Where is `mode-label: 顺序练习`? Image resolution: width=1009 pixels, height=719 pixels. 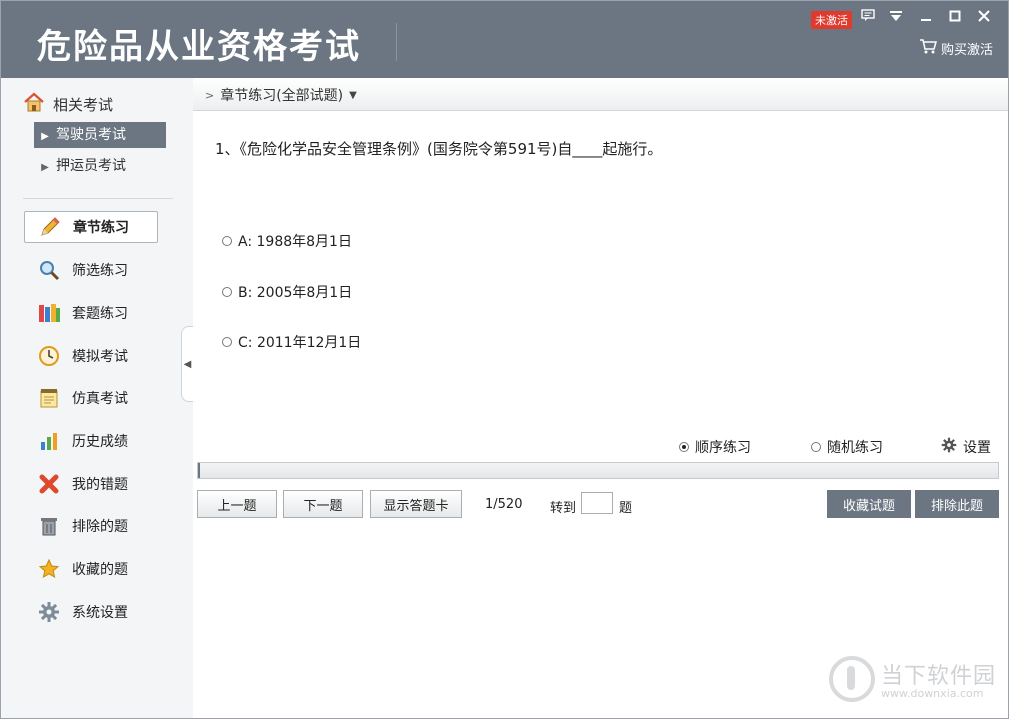
mode-label: 顺序练习 is located at coordinates (723, 448).